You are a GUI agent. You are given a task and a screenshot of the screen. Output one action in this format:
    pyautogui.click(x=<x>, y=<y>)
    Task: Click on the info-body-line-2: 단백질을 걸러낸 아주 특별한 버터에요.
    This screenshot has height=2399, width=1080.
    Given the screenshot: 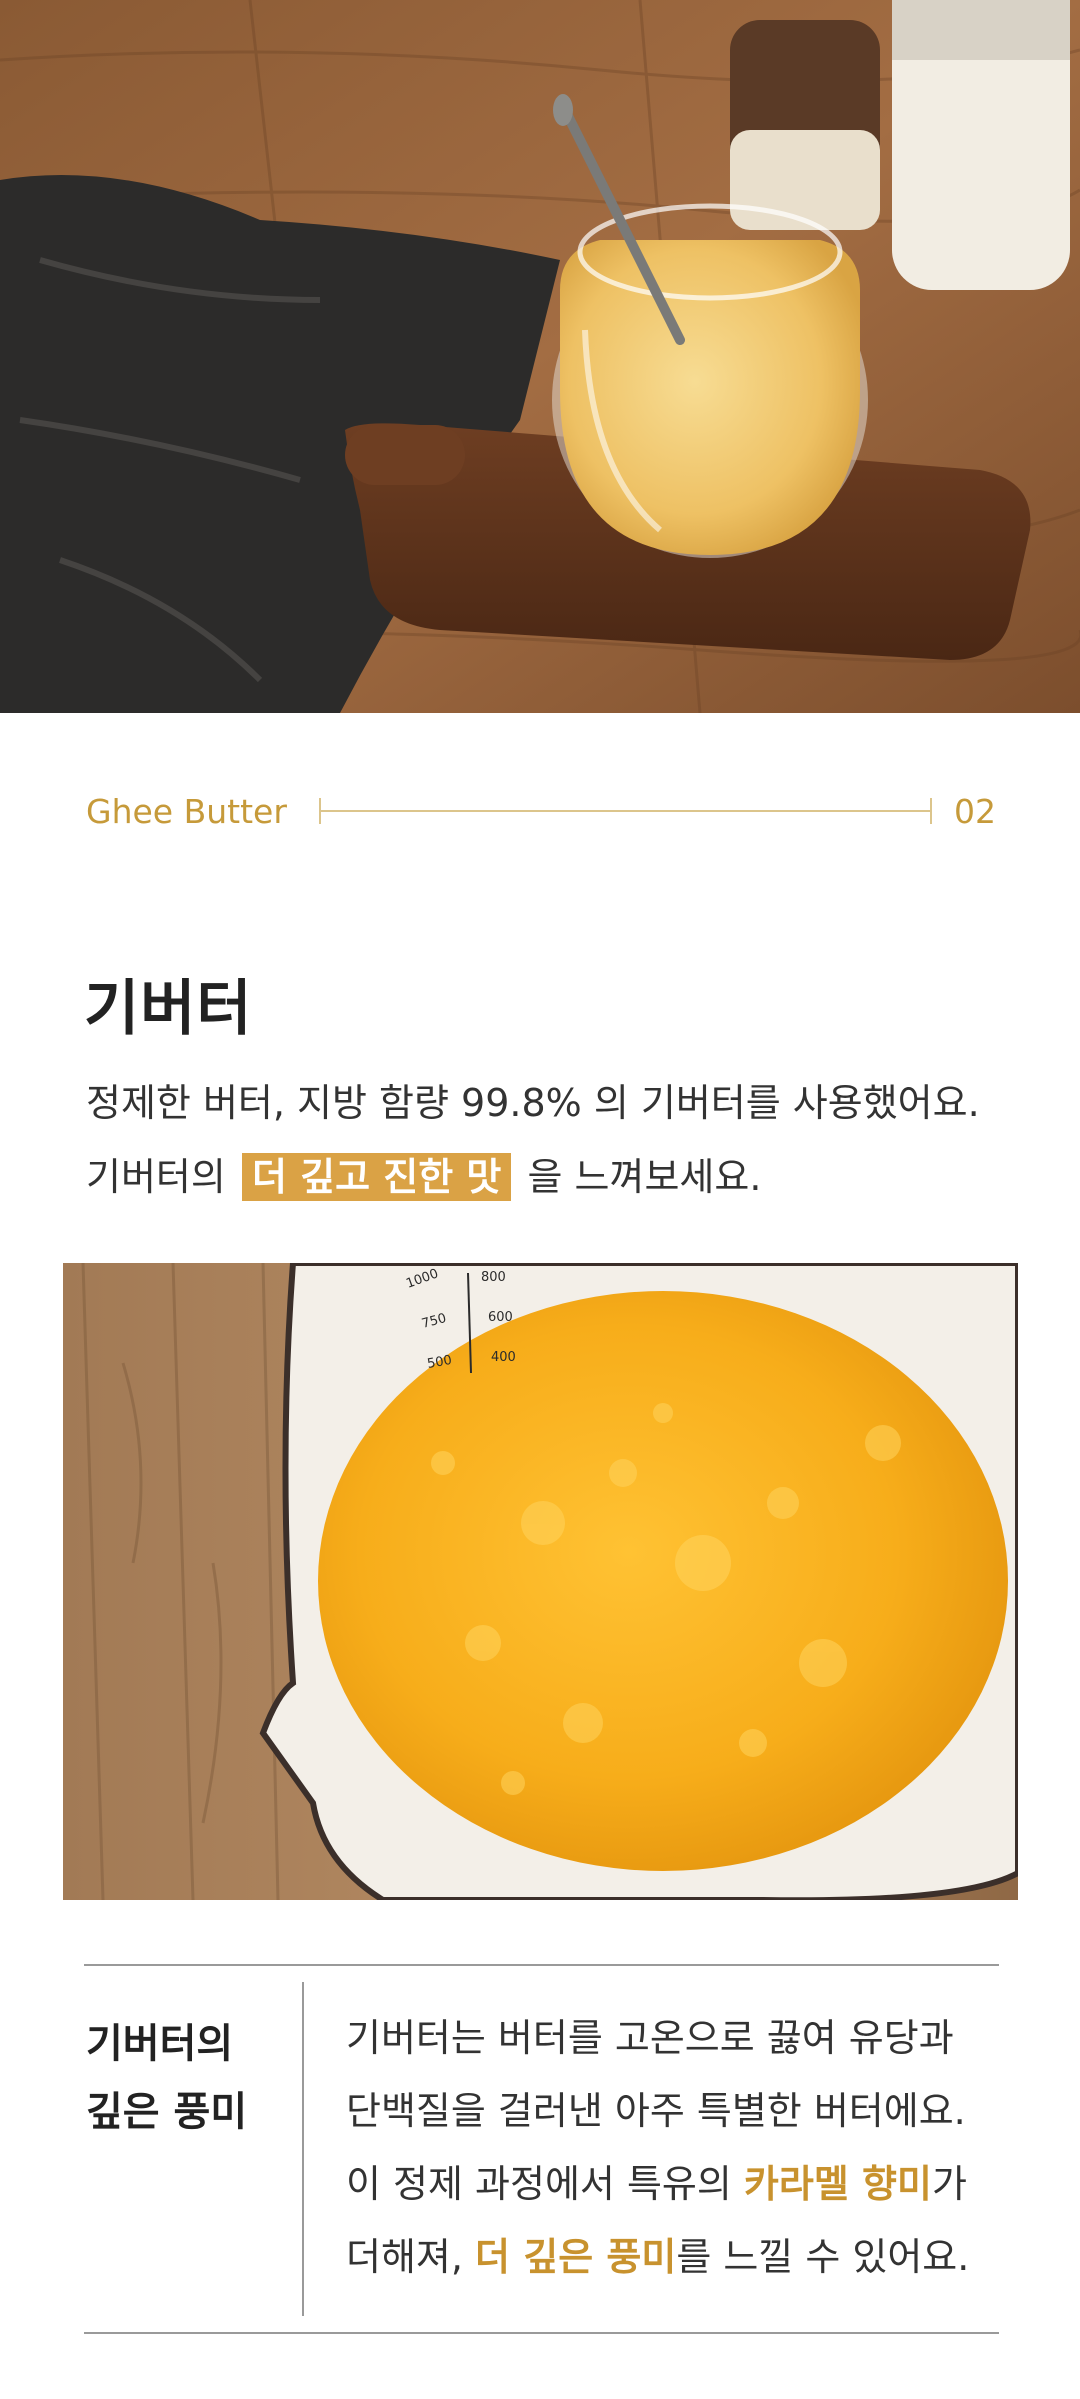 What is the action you would take?
    pyautogui.click(x=656, y=2111)
    